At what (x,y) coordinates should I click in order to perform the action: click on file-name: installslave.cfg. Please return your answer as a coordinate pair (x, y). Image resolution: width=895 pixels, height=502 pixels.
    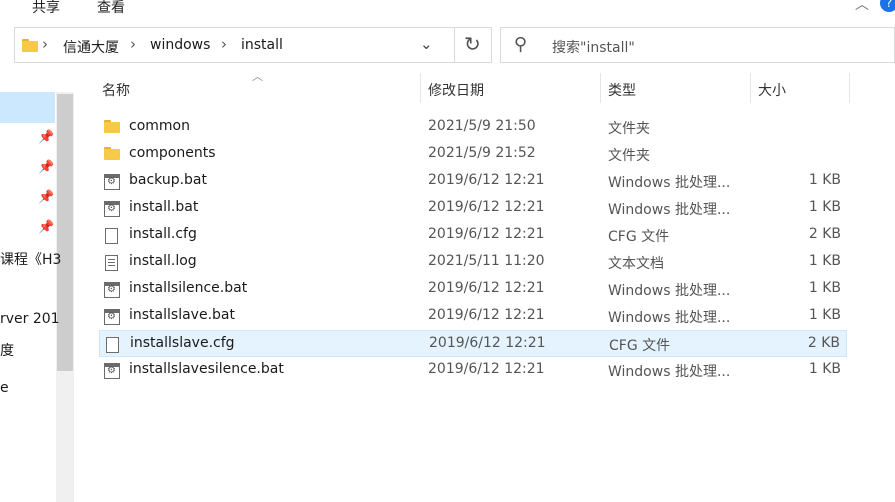
    Looking at the image, I should click on (182, 343).